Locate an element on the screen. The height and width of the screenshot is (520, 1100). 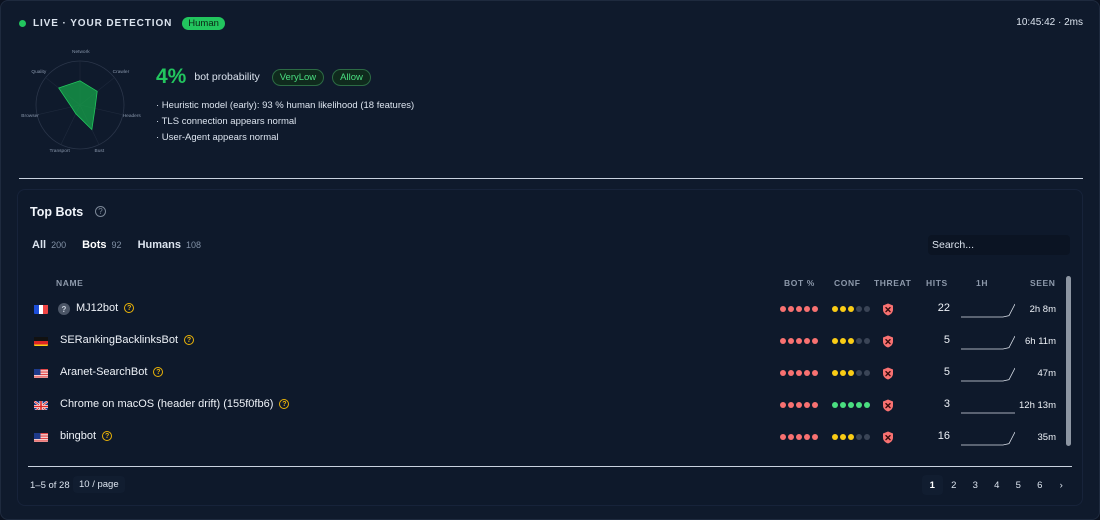
tab-humans: Humans 108 is located at coordinates (169, 245).